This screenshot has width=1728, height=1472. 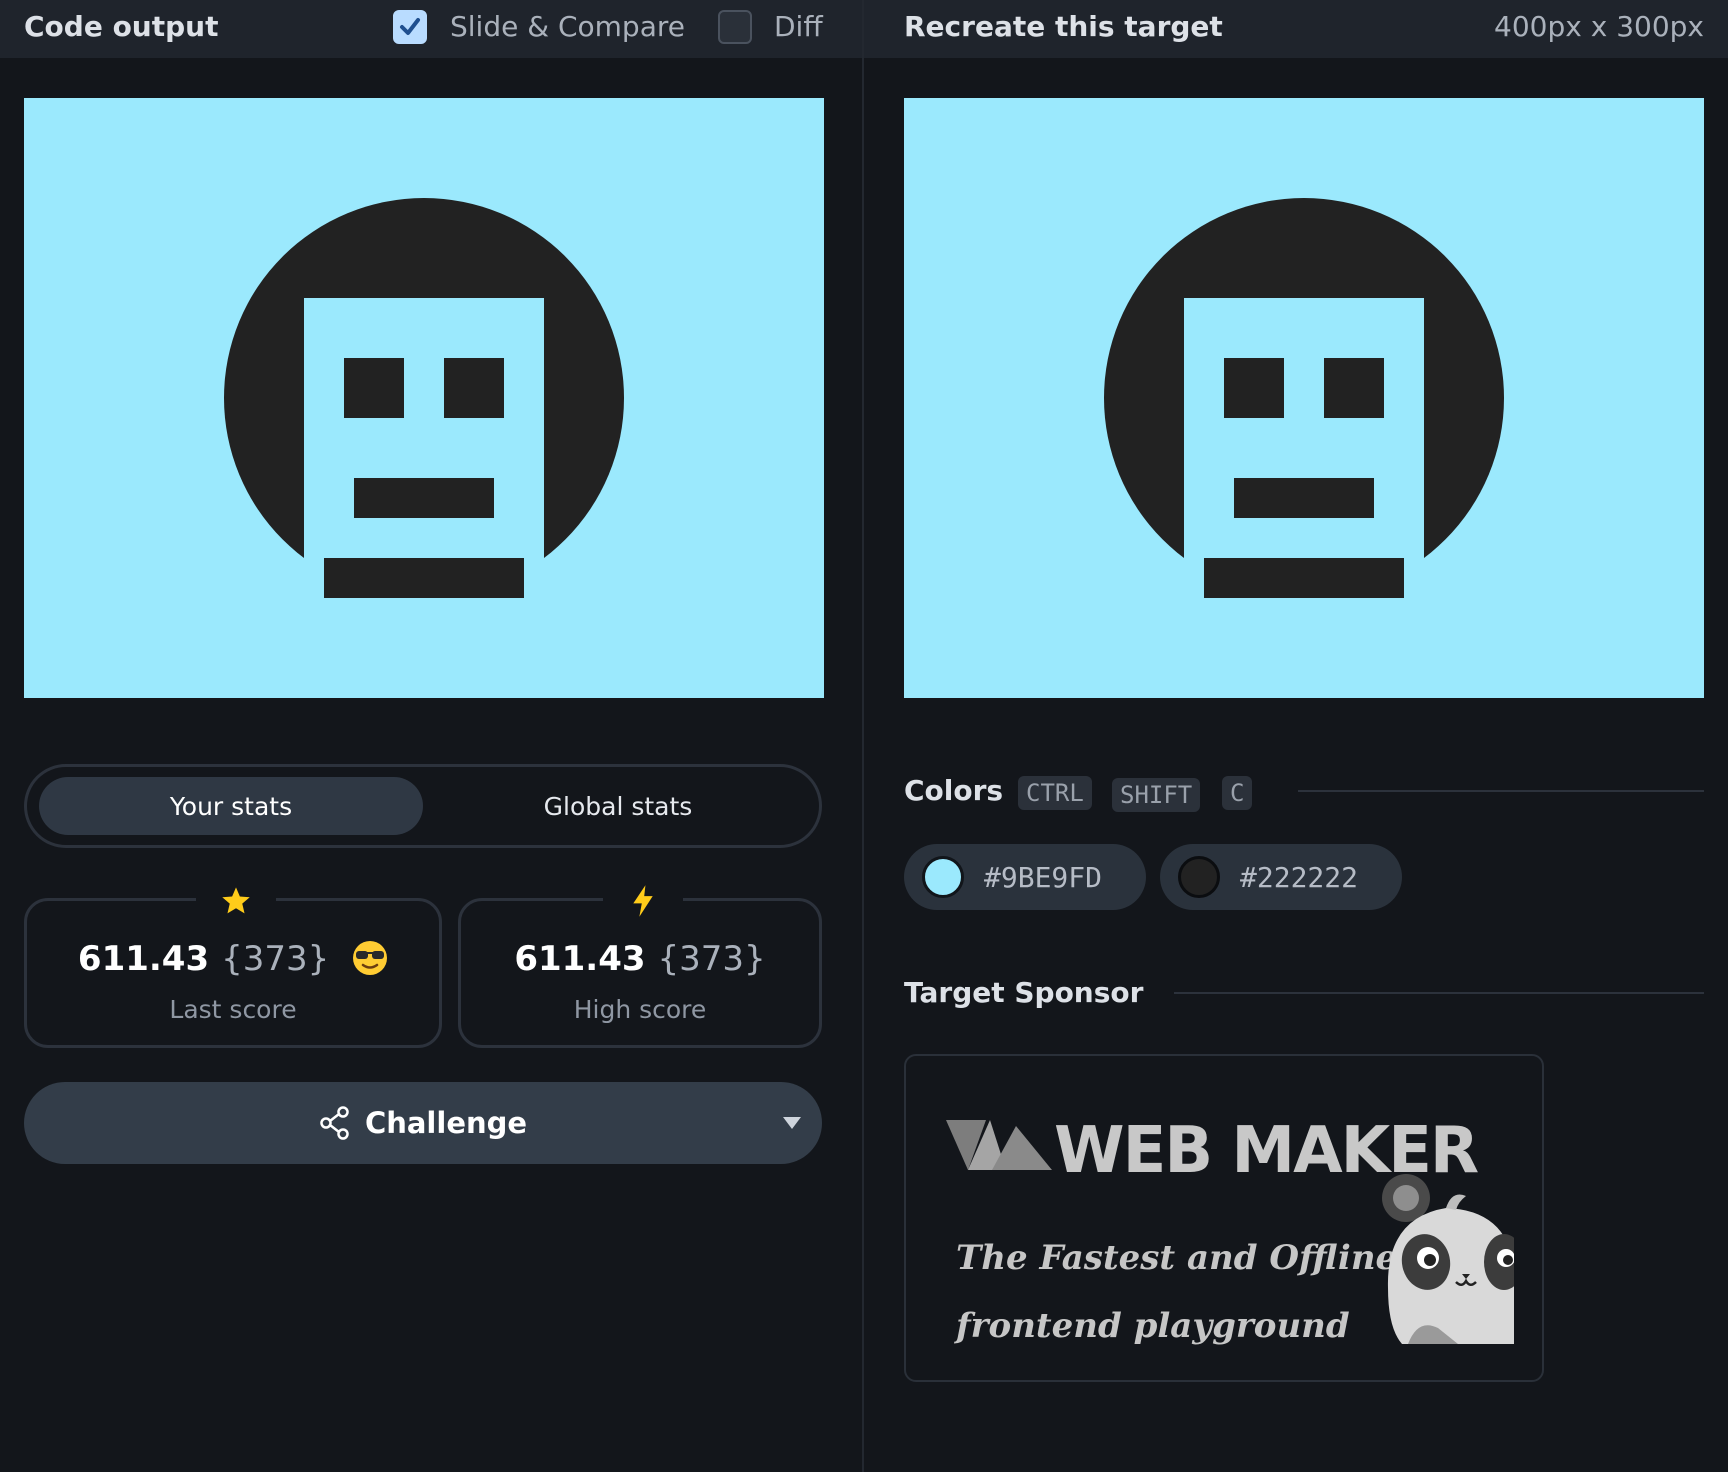 What do you see at coordinates (640, 1009) in the screenshot?
I see `high-score-label: High score` at bounding box center [640, 1009].